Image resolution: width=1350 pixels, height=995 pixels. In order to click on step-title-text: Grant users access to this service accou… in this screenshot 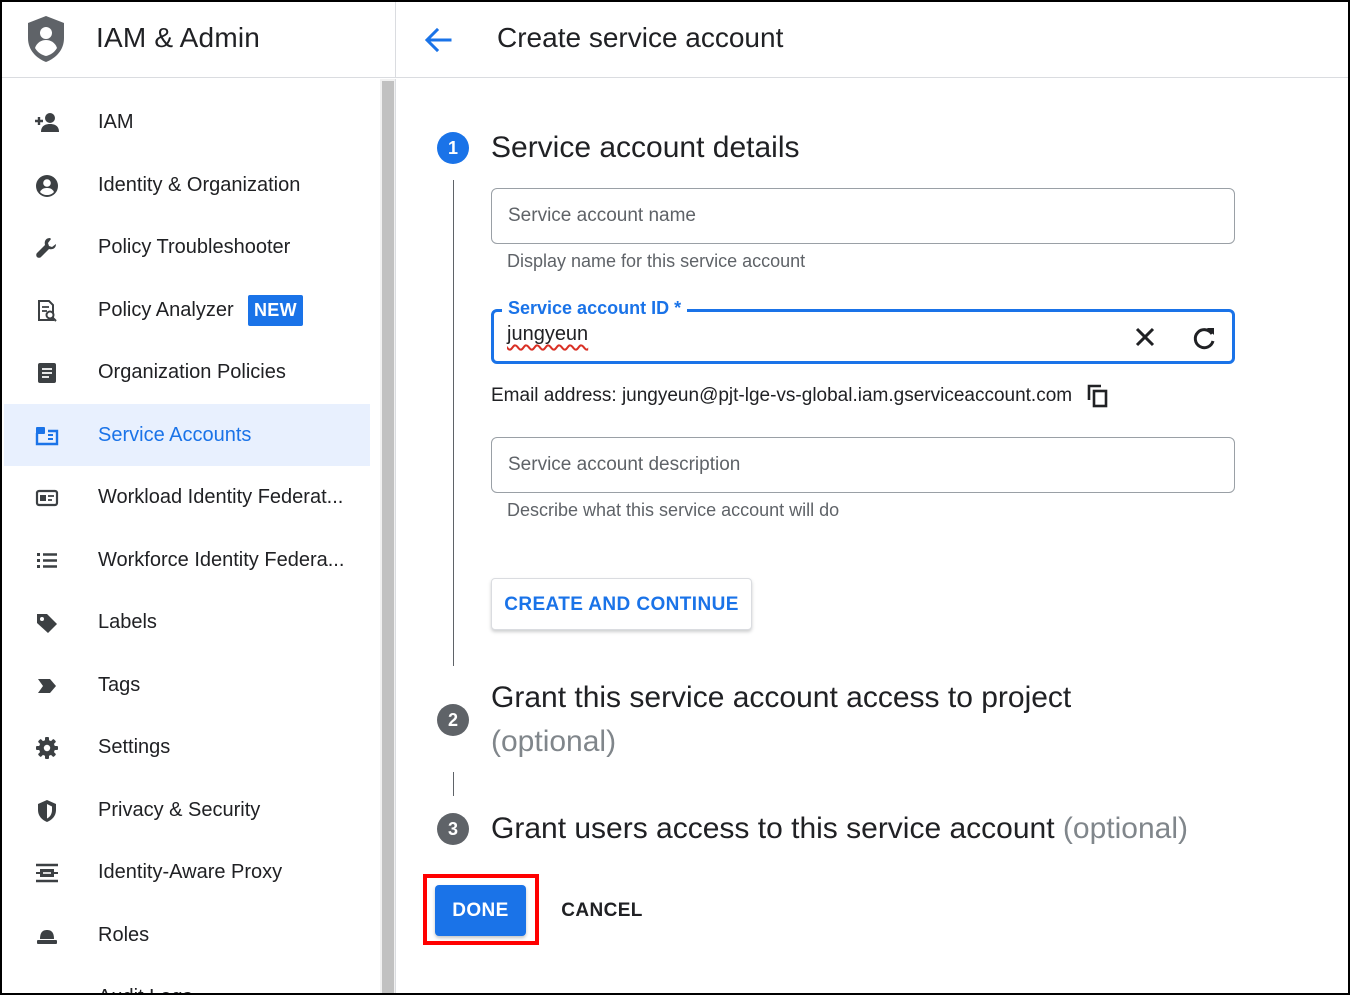, I will do `click(773, 828)`.